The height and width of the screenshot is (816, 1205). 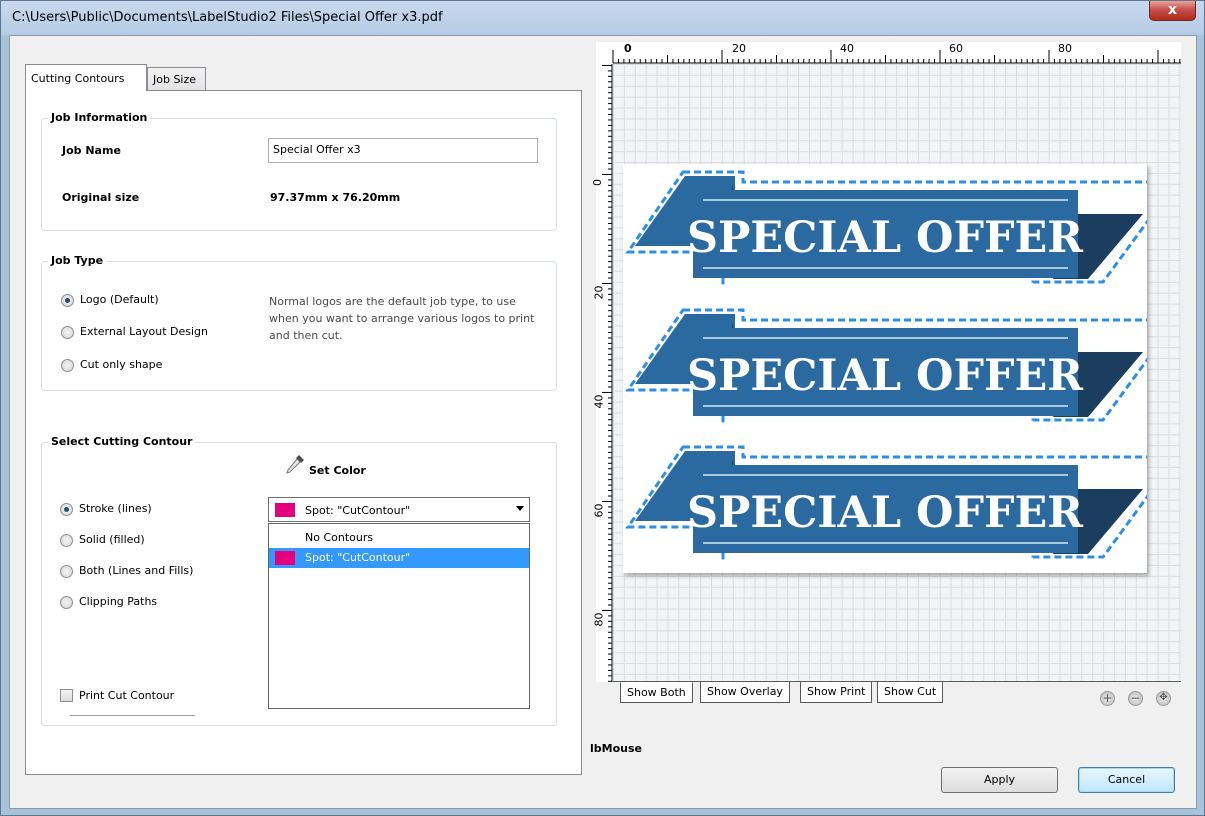 What do you see at coordinates (1065, 48) in the screenshot?
I see `ruler-label-80: 80` at bounding box center [1065, 48].